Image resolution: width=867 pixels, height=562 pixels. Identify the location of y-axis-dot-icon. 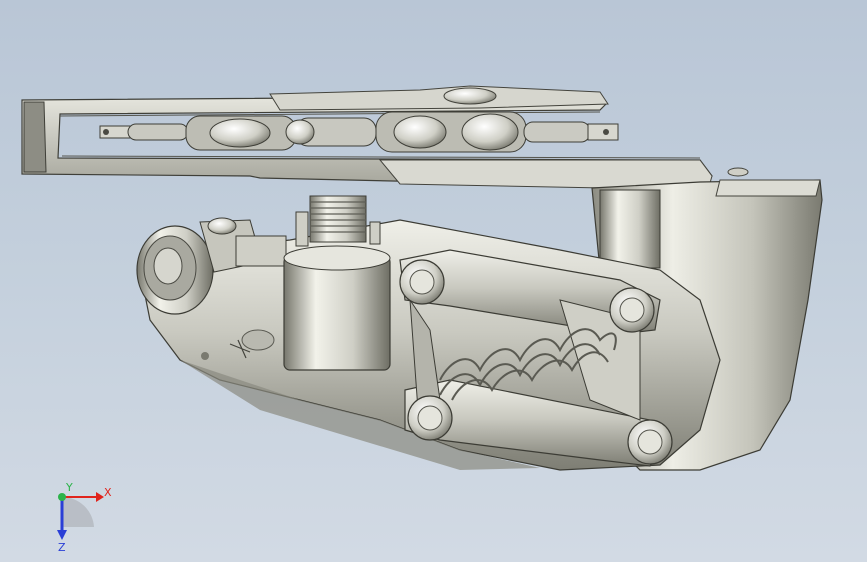
(62, 497).